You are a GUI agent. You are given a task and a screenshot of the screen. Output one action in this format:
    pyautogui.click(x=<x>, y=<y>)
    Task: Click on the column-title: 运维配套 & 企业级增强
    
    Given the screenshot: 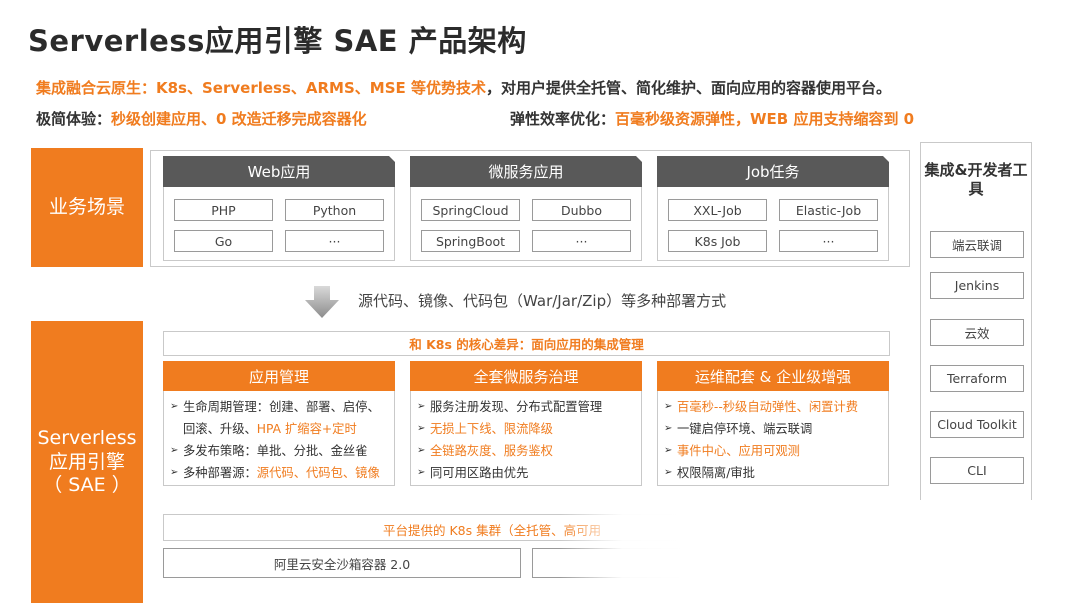 What is the action you would take?
    pyautogui.click(x=773, y=376)
    